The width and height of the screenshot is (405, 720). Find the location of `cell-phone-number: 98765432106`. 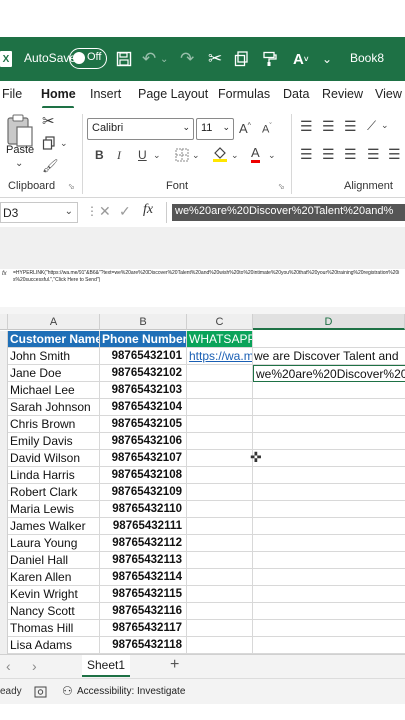

cell-phone-number: 98765432106 is located at coordinates (143, 441).